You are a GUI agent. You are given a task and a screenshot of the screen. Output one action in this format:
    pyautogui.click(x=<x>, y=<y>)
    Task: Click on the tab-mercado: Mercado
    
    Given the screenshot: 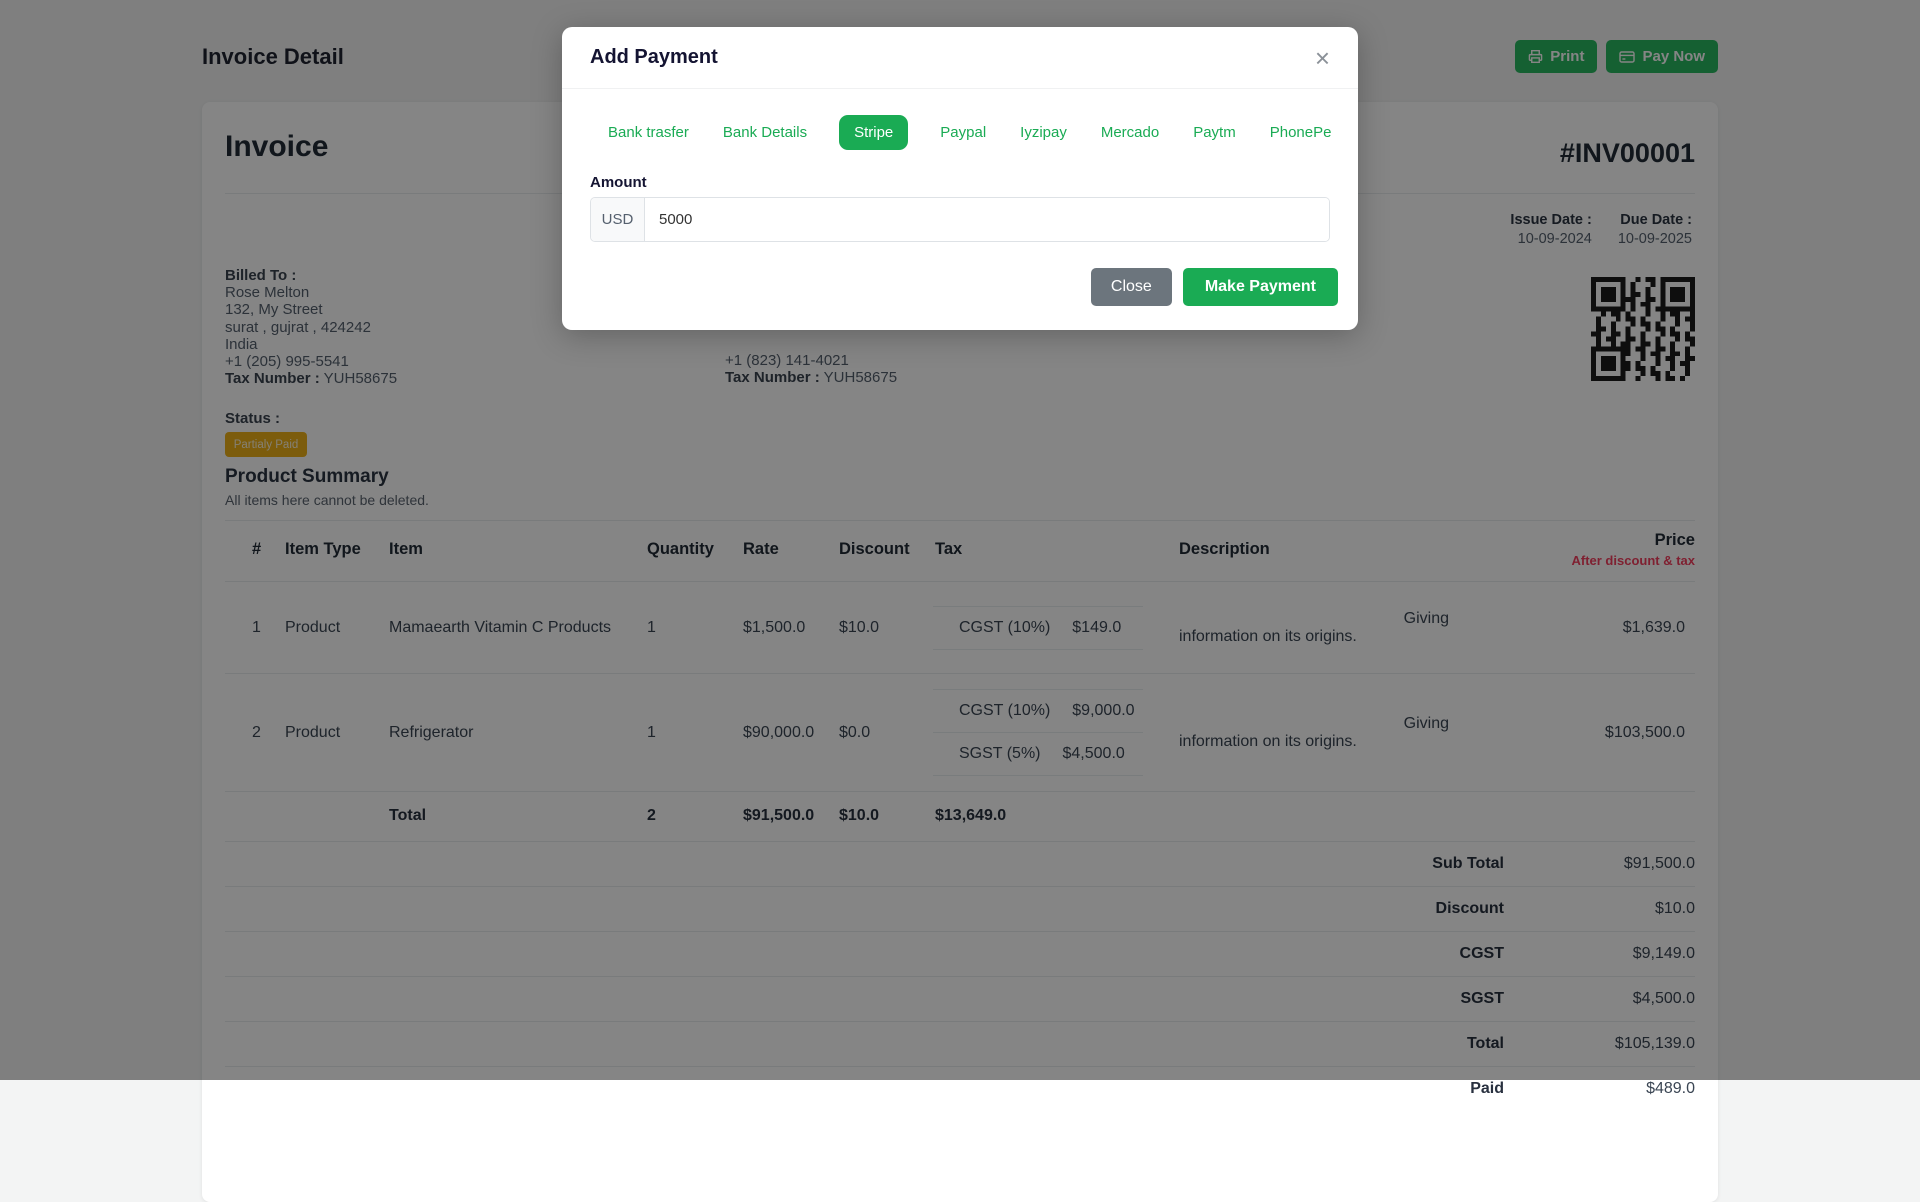 What is the action you would take?
    pyautogui.click(x=1130, y=132)
    